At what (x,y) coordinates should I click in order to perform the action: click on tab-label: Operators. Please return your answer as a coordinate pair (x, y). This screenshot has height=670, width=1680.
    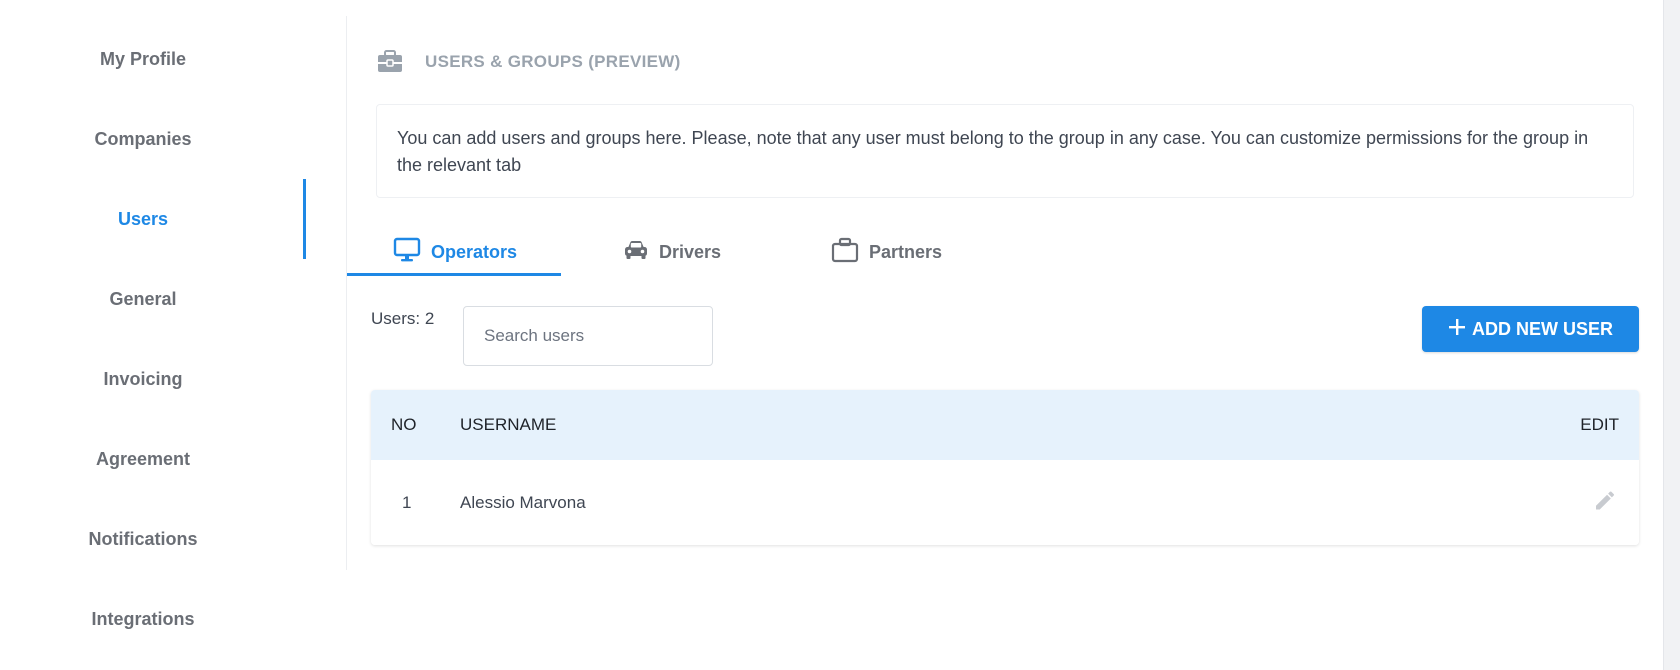
    Looking at the image, I should click on (474, 251).